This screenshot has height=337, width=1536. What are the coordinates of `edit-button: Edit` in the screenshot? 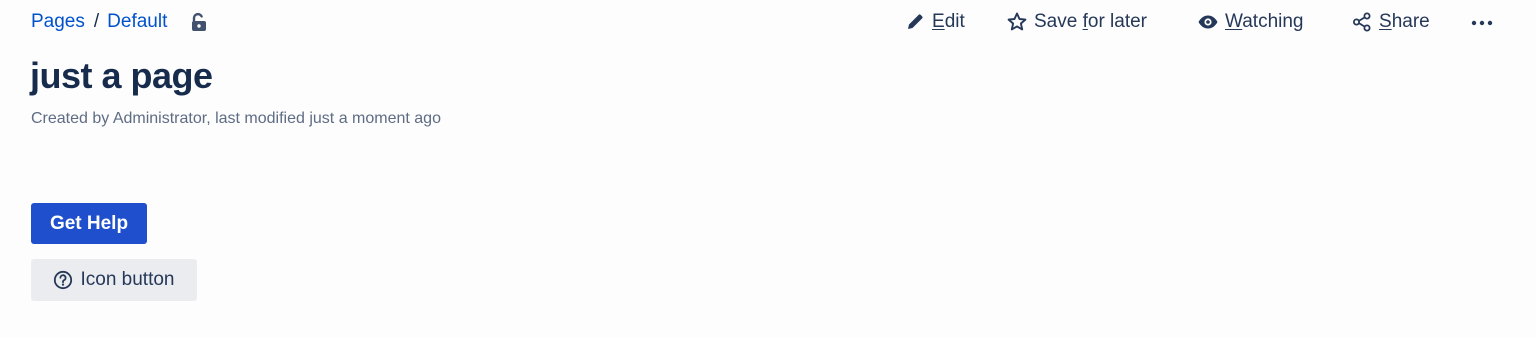 It's located at (934, 22).